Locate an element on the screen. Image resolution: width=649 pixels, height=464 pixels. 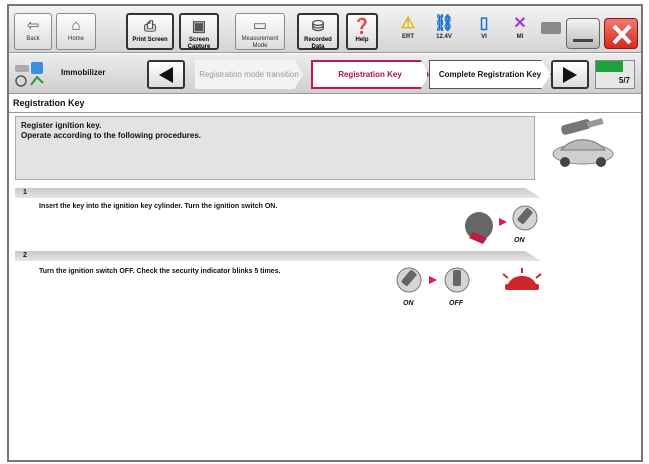
print-icon: ⎙ is located at coordinates (149, 26).